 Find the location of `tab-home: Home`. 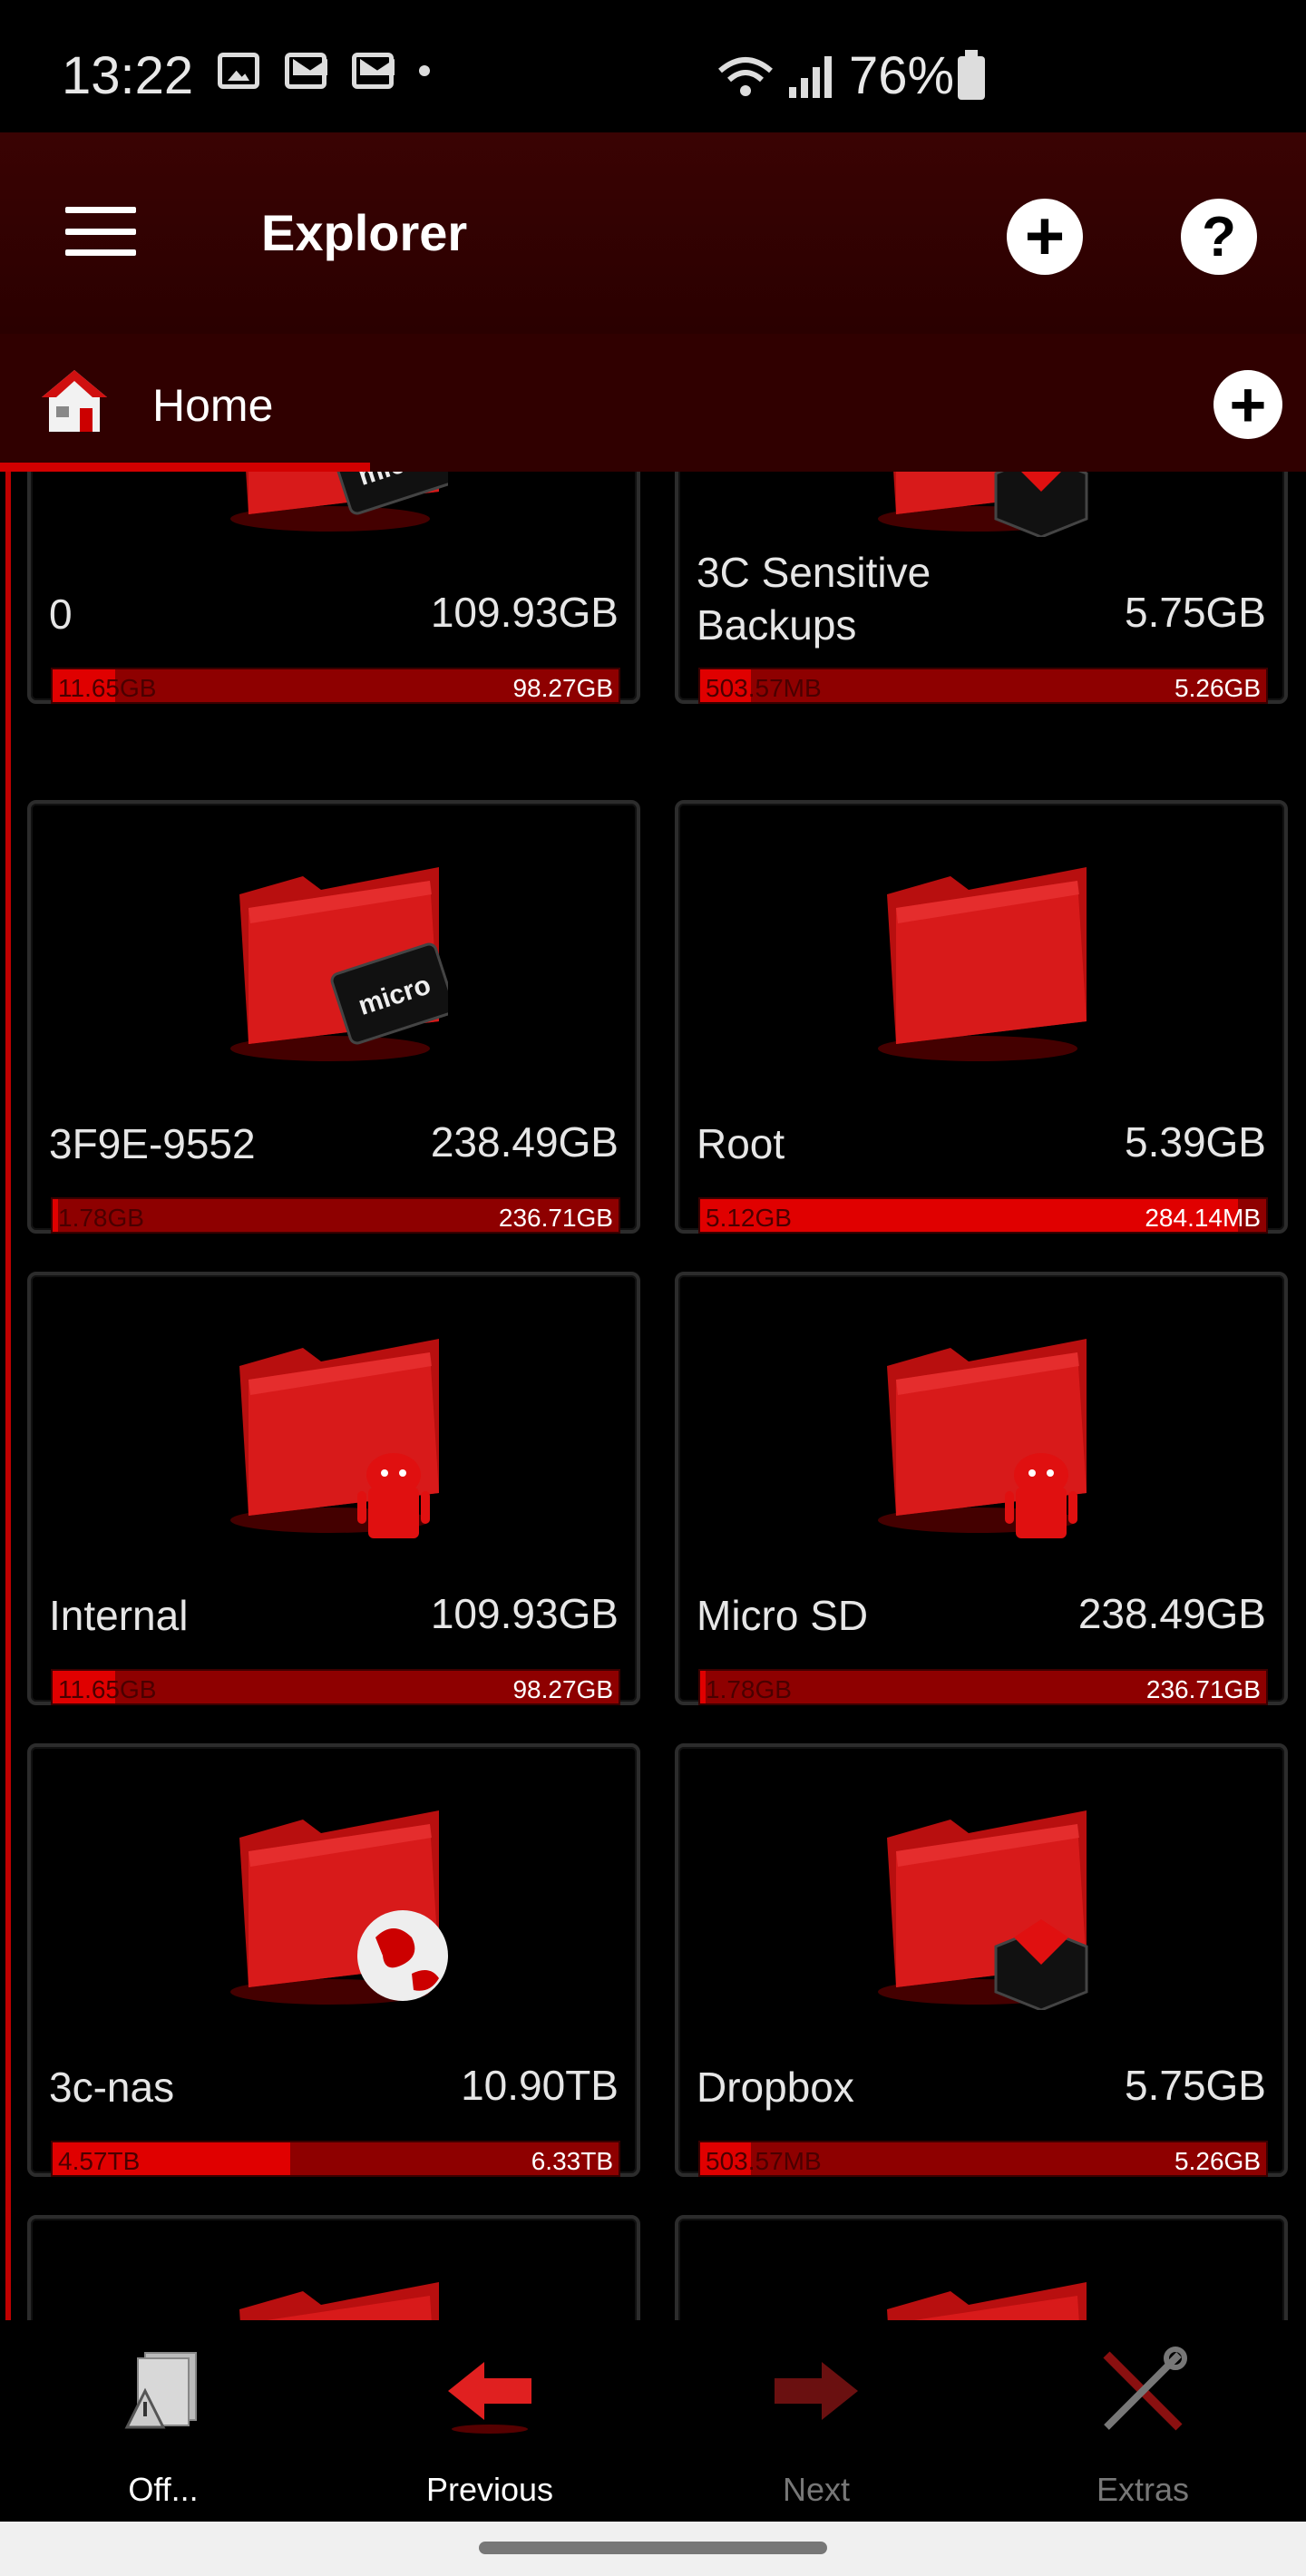

tab-home: Home is located at coordinates (185, 403).